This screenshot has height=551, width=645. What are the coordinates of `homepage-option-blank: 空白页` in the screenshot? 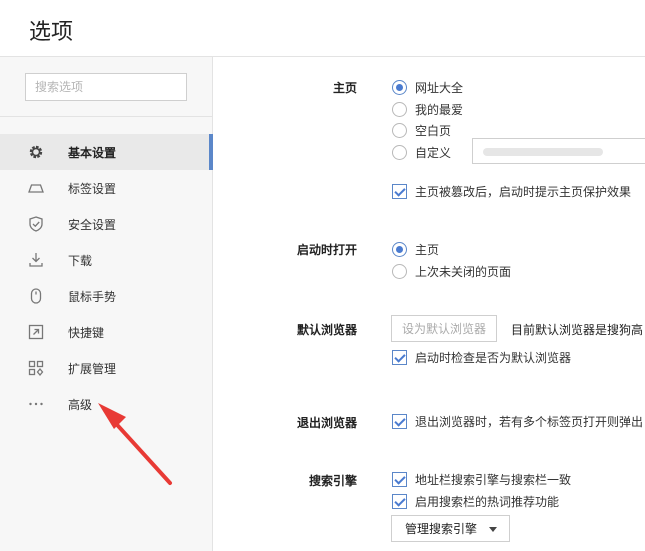 It's located at (421, 130).